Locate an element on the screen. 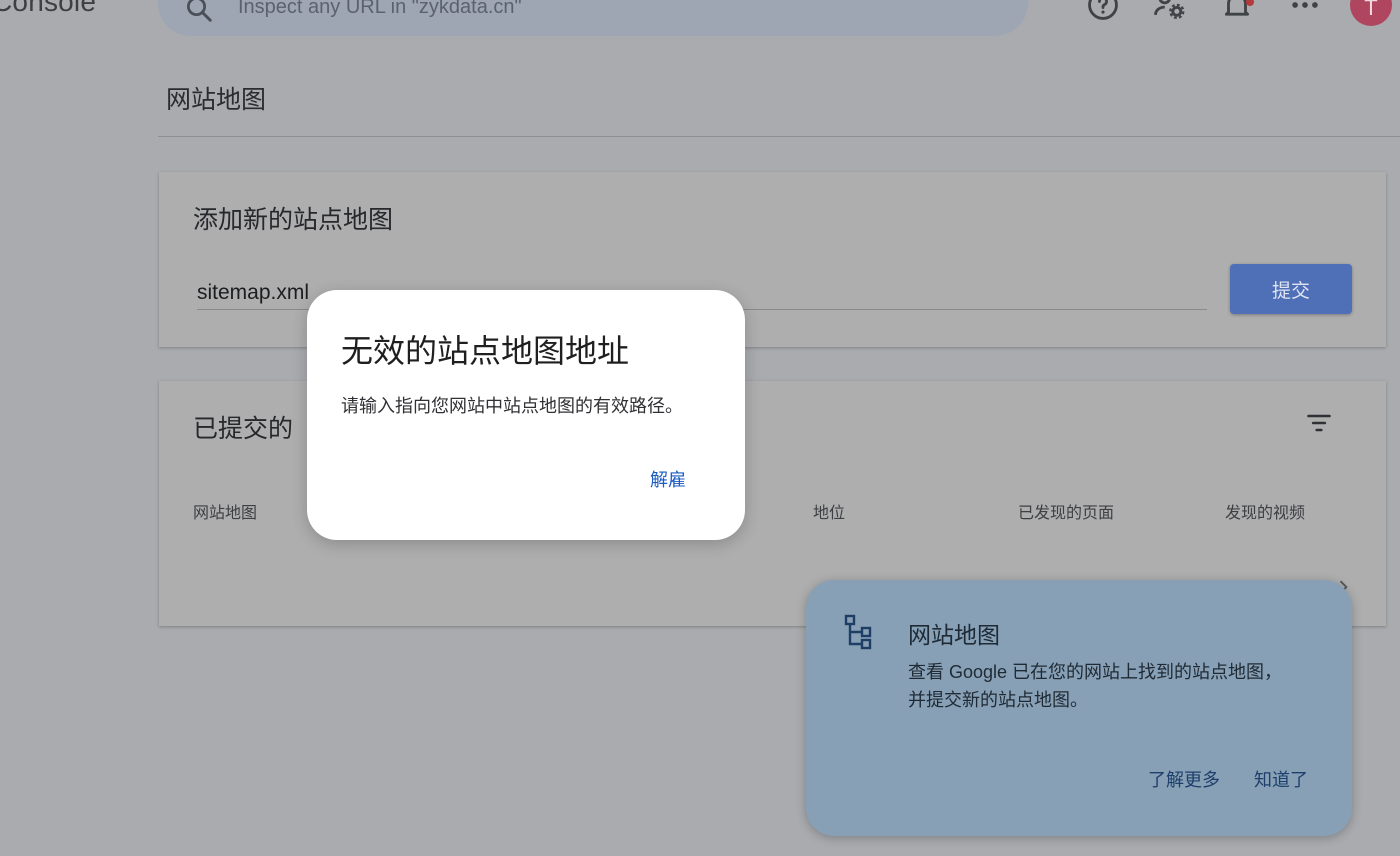 Image resolution: width=1400 pixels, height=856 pixels. page-title: 网站地图 is located at coordinates (216, 100).